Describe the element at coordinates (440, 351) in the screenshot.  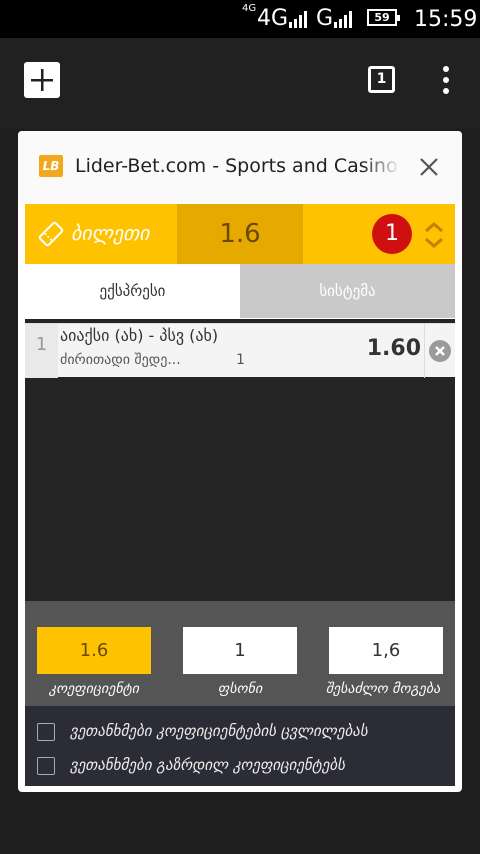
I see `remove-bet-icon` at that location.